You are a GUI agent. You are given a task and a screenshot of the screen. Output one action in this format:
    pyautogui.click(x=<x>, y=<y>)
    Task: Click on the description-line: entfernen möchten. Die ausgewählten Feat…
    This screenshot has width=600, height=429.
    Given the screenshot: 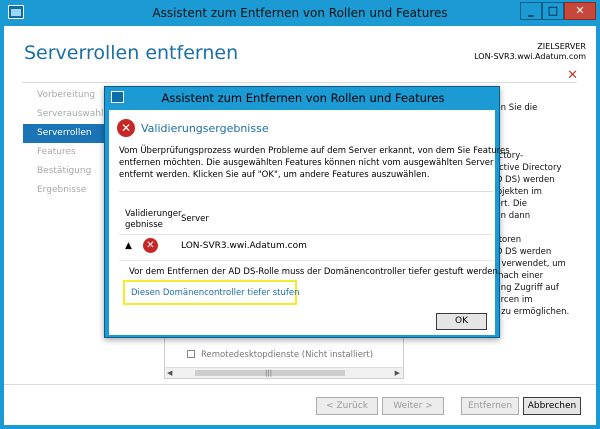 What is the action you would take?
    pyautogui.click(x=306, y=163)
    